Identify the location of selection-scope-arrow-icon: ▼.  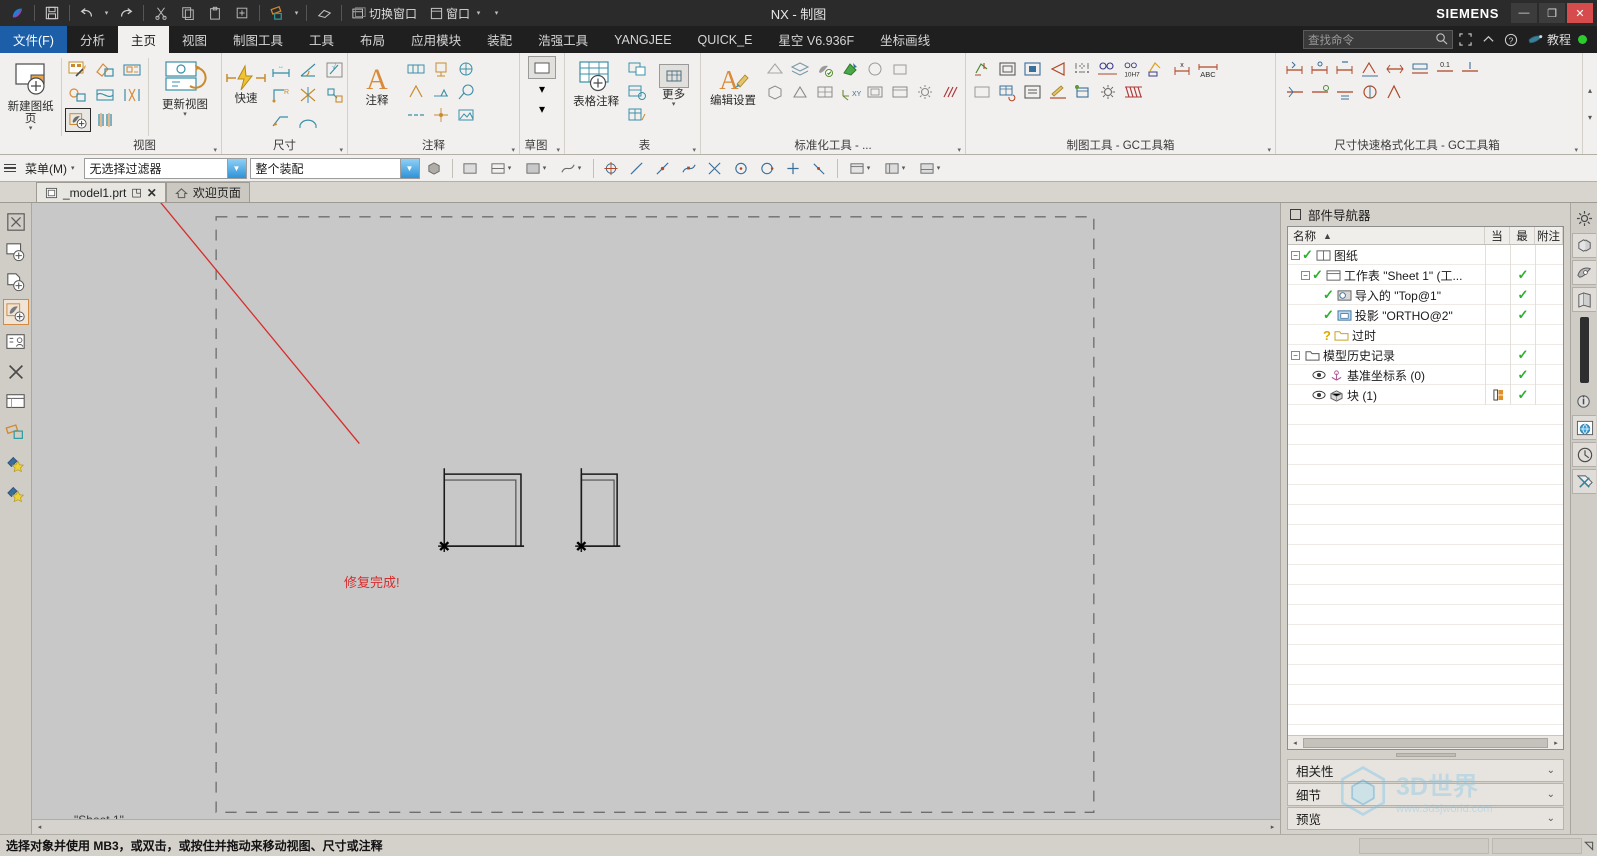
(409, 168).